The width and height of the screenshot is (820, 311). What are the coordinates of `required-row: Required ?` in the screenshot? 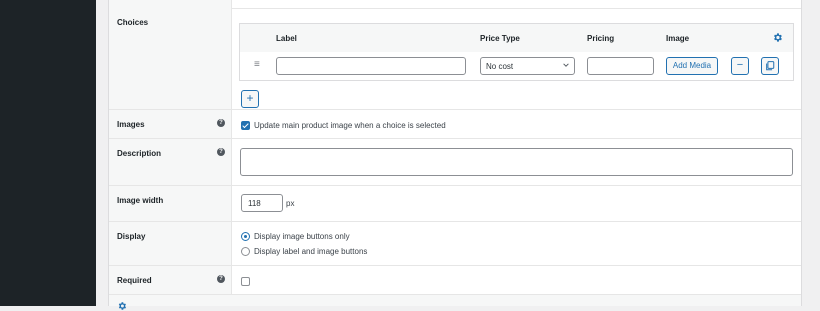 It's located at (455, 280).